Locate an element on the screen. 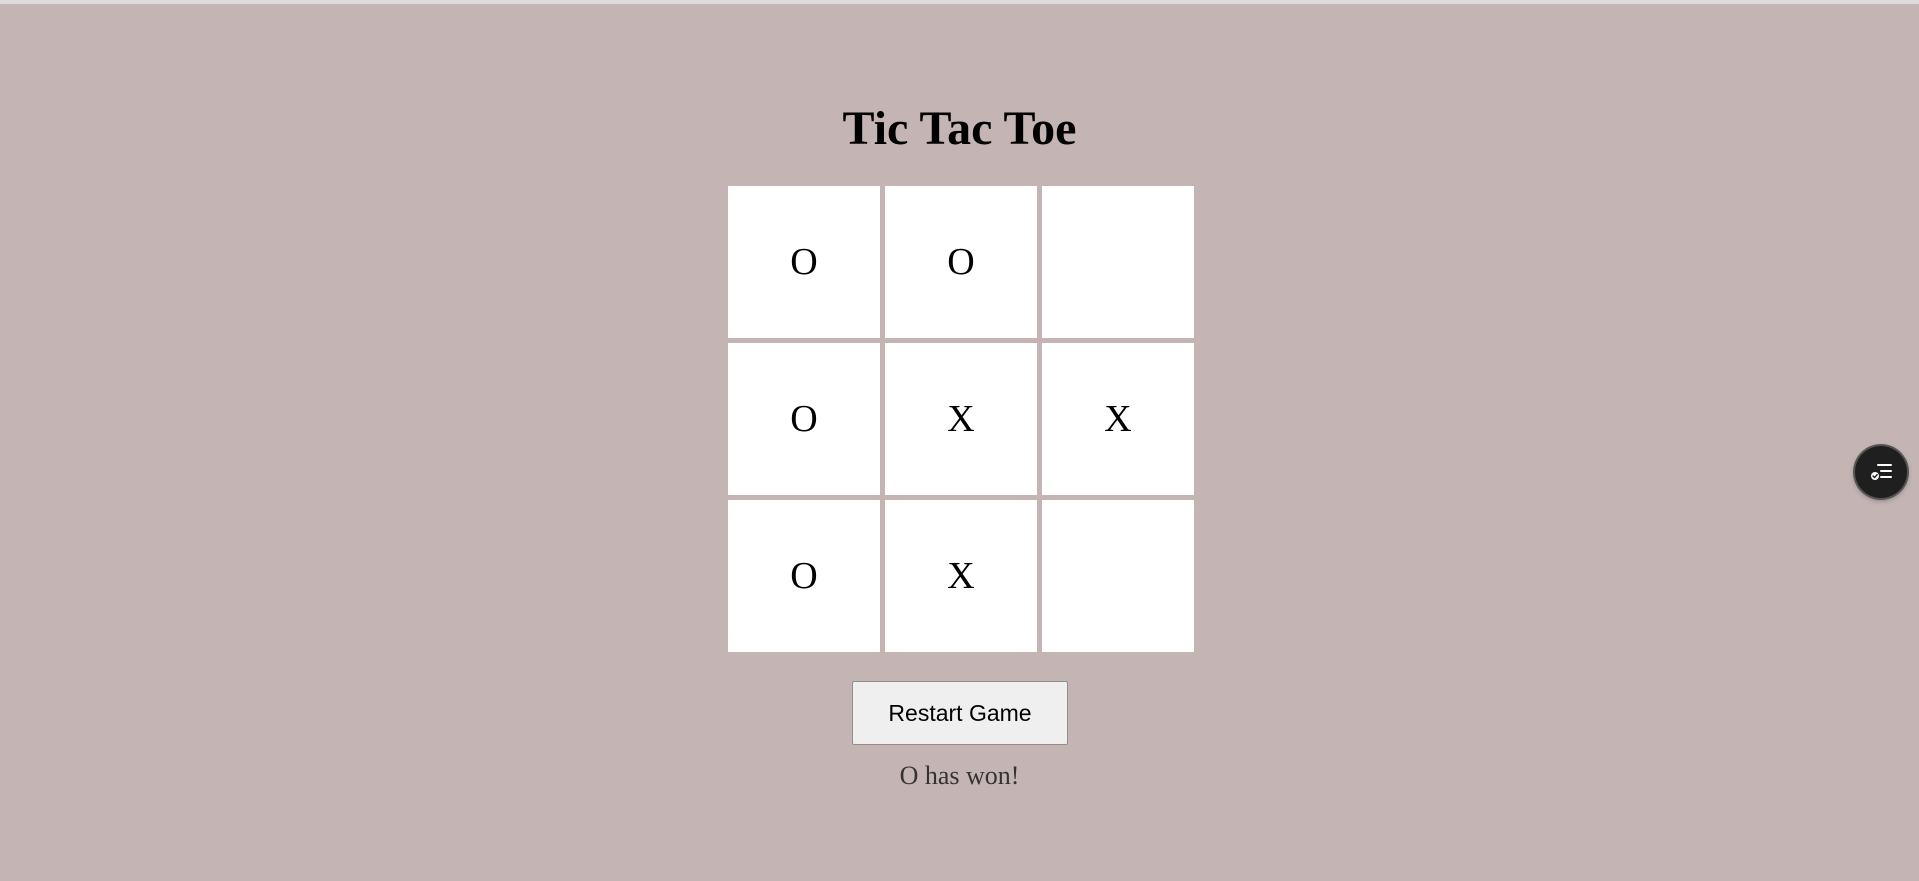 This screenshot has width=1919, height=881. checklist-icon is located at coordinates (1881, 472).